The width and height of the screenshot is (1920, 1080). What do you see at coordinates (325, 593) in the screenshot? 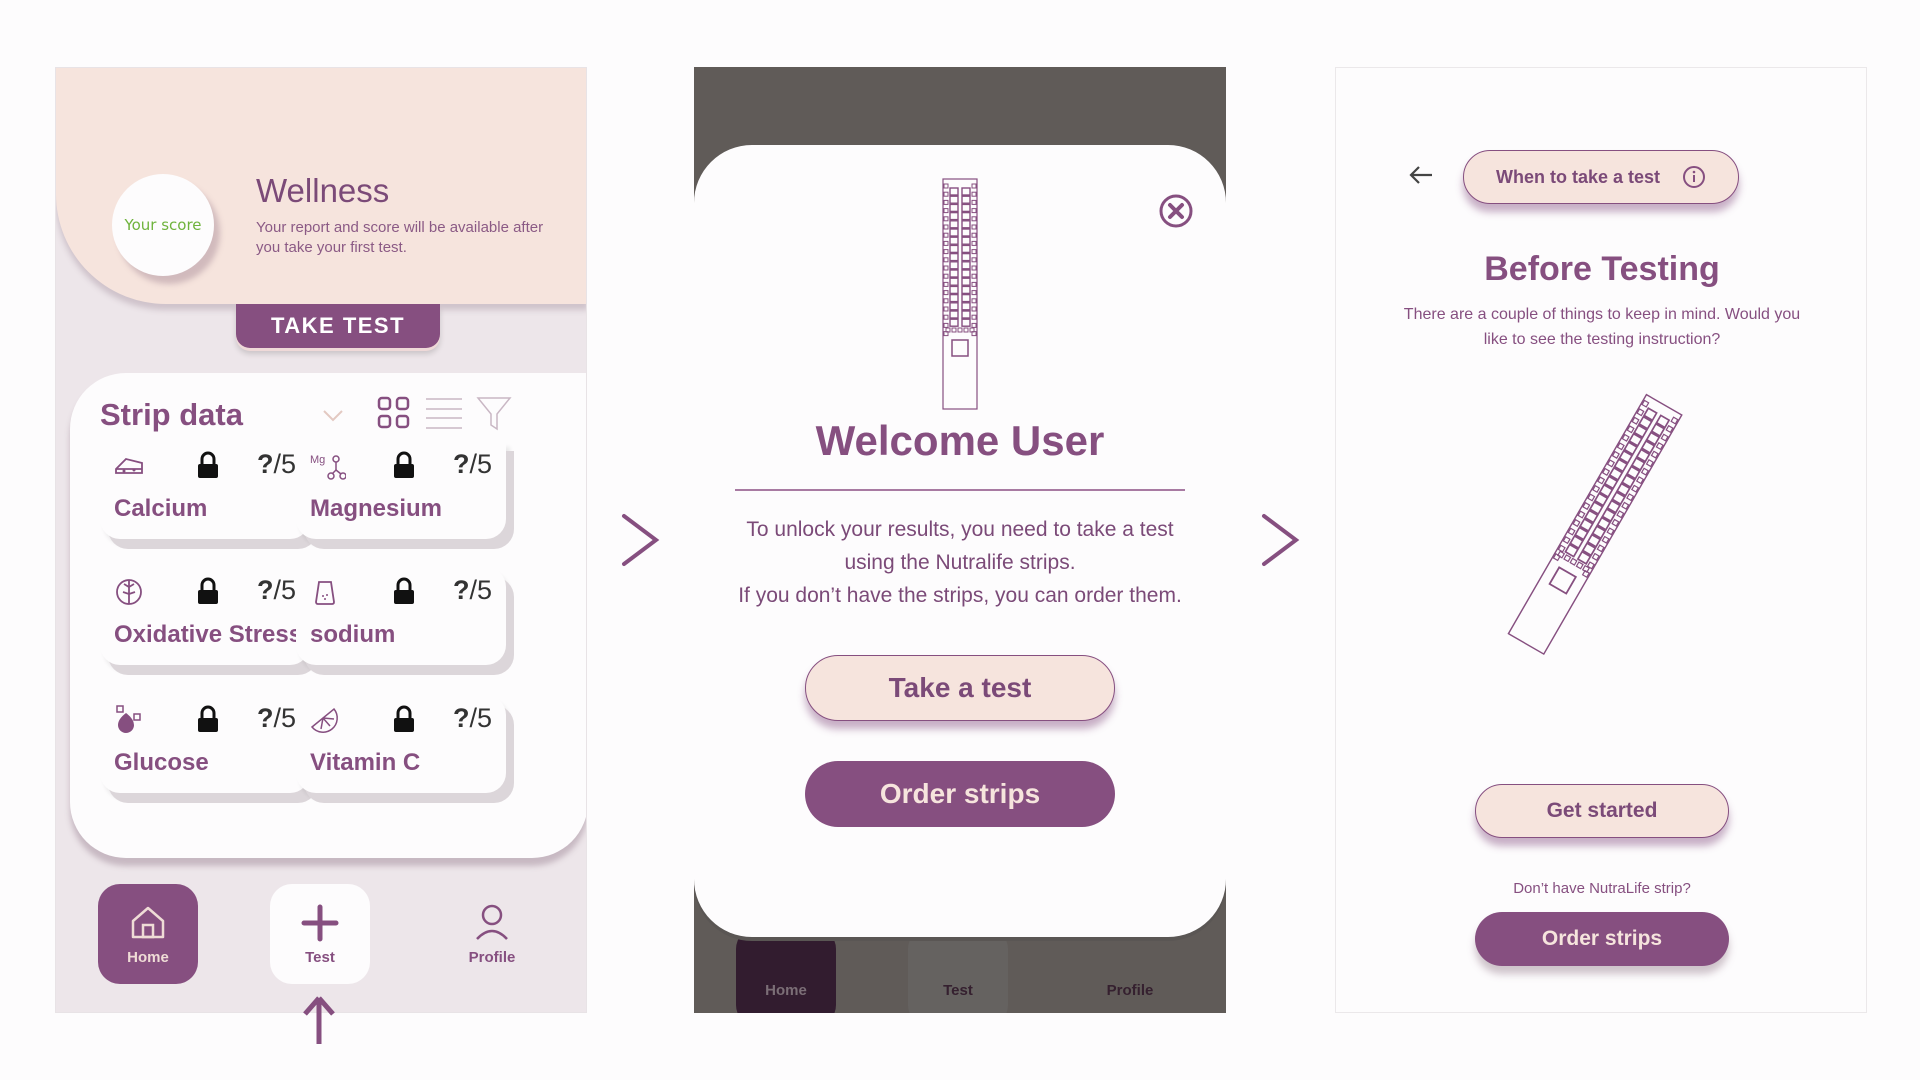
I see `salt-shaker-icon` at bounding box center [325, 593].